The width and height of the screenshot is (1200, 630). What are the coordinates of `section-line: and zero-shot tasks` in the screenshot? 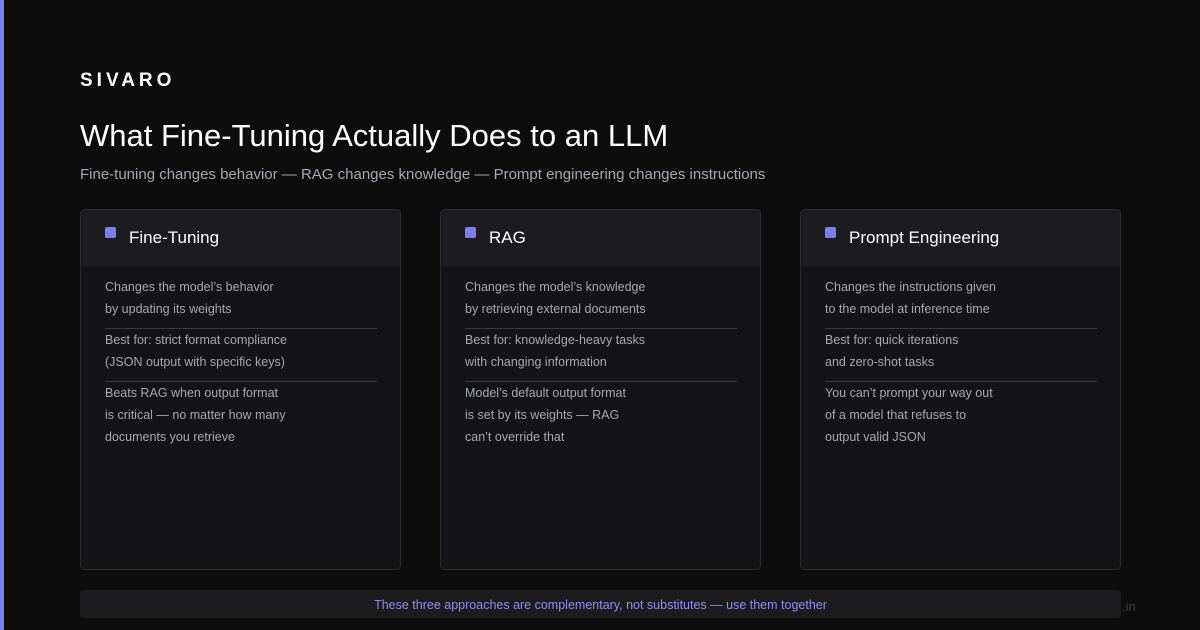 It's located at (880, 362).